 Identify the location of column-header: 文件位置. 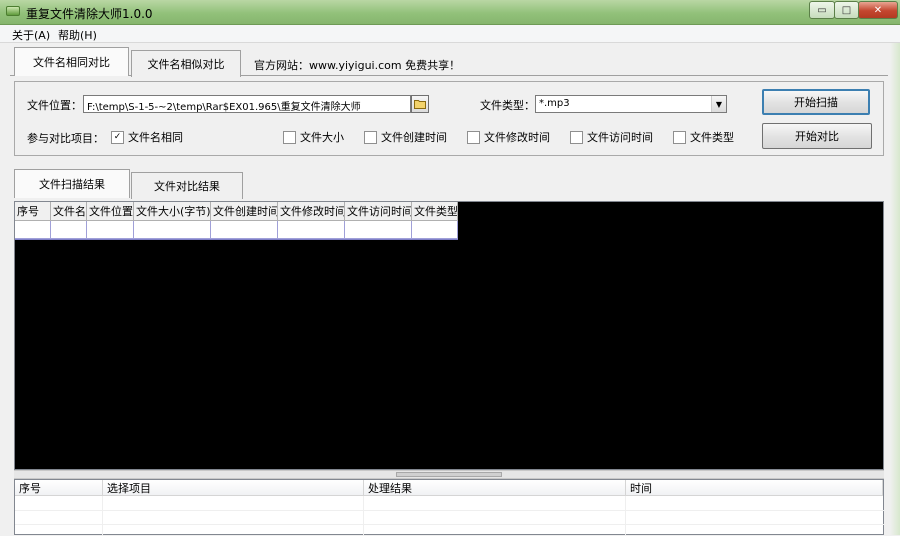
(110, 211).